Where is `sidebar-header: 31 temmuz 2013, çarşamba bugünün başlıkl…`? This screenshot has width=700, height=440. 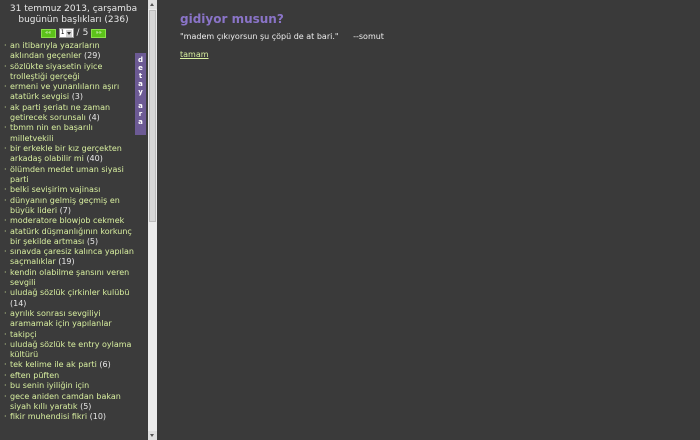
sidebar-header: 31 temmuz 2013, çarşamba bugünün başlıkl… is located at coordinates (73, 13).